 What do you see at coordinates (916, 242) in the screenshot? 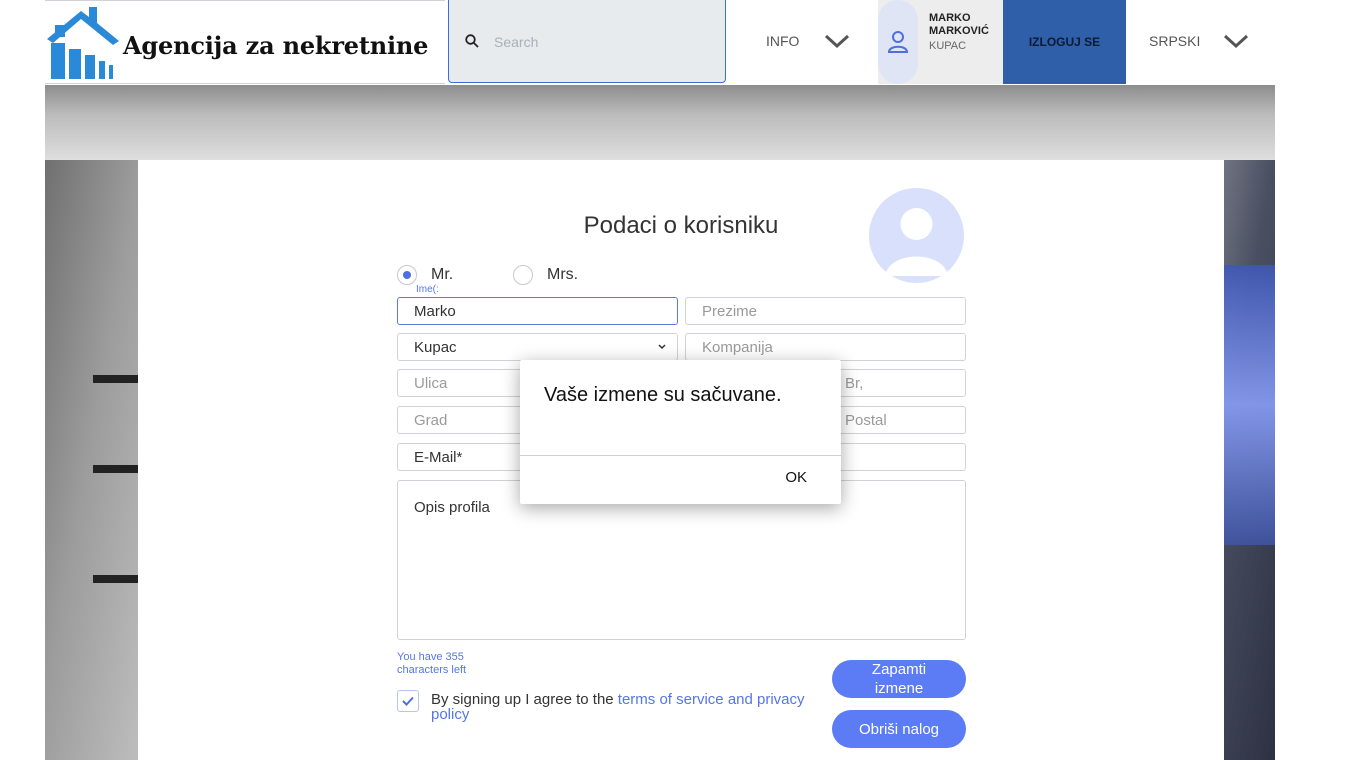
I see `user-silhouette-icon` at bounding box center [916, 242].